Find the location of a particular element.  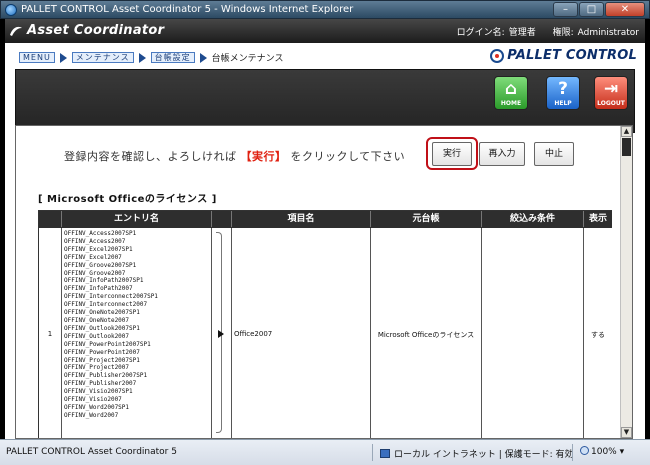

header-item-name: 項目名 is located at coordinates (301, 219).